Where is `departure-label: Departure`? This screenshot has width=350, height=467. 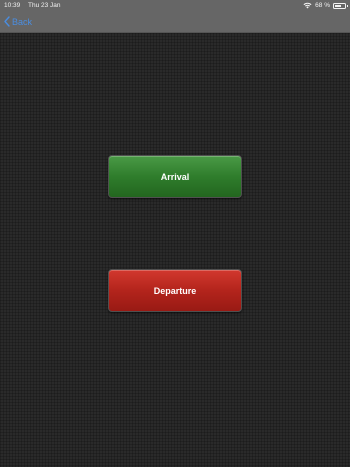 departure-label: Departure is located at coordinates (175, 290).